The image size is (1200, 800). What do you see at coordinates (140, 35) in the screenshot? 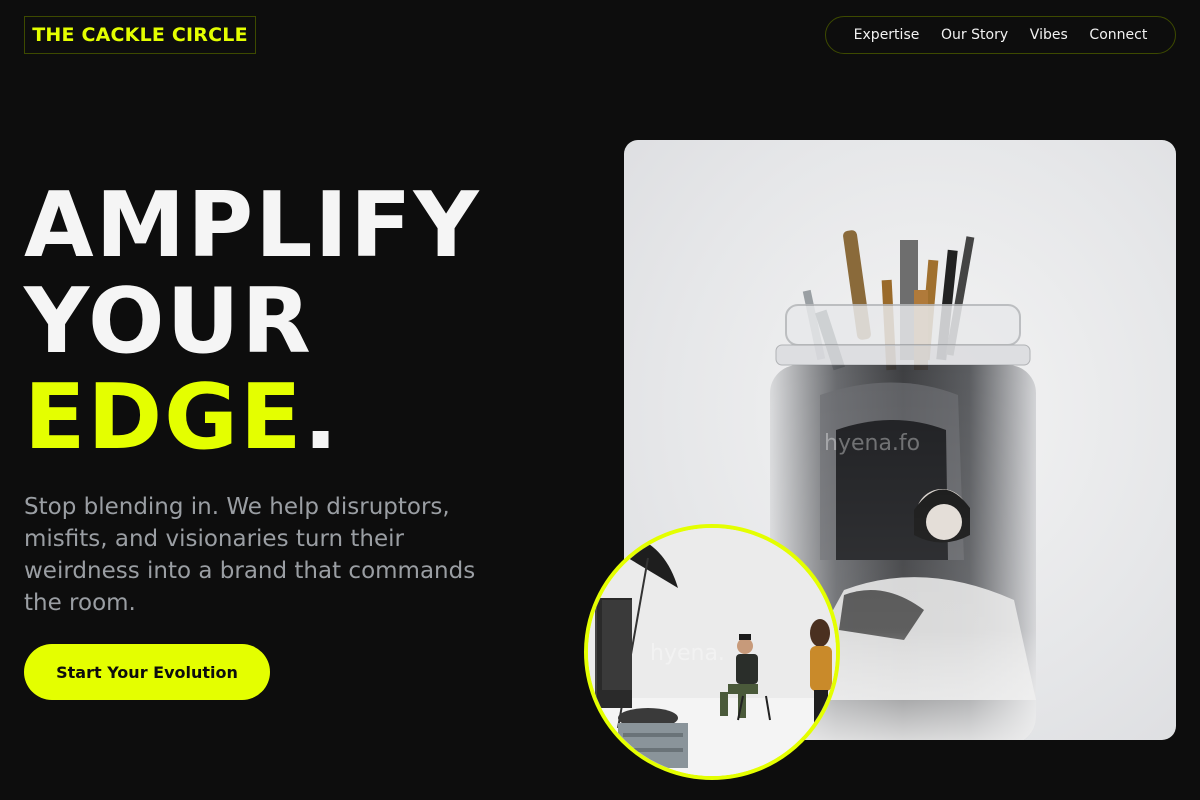
I see `site-logo: THE CACKLE CIRCLE` at bounding box center [140, 35].